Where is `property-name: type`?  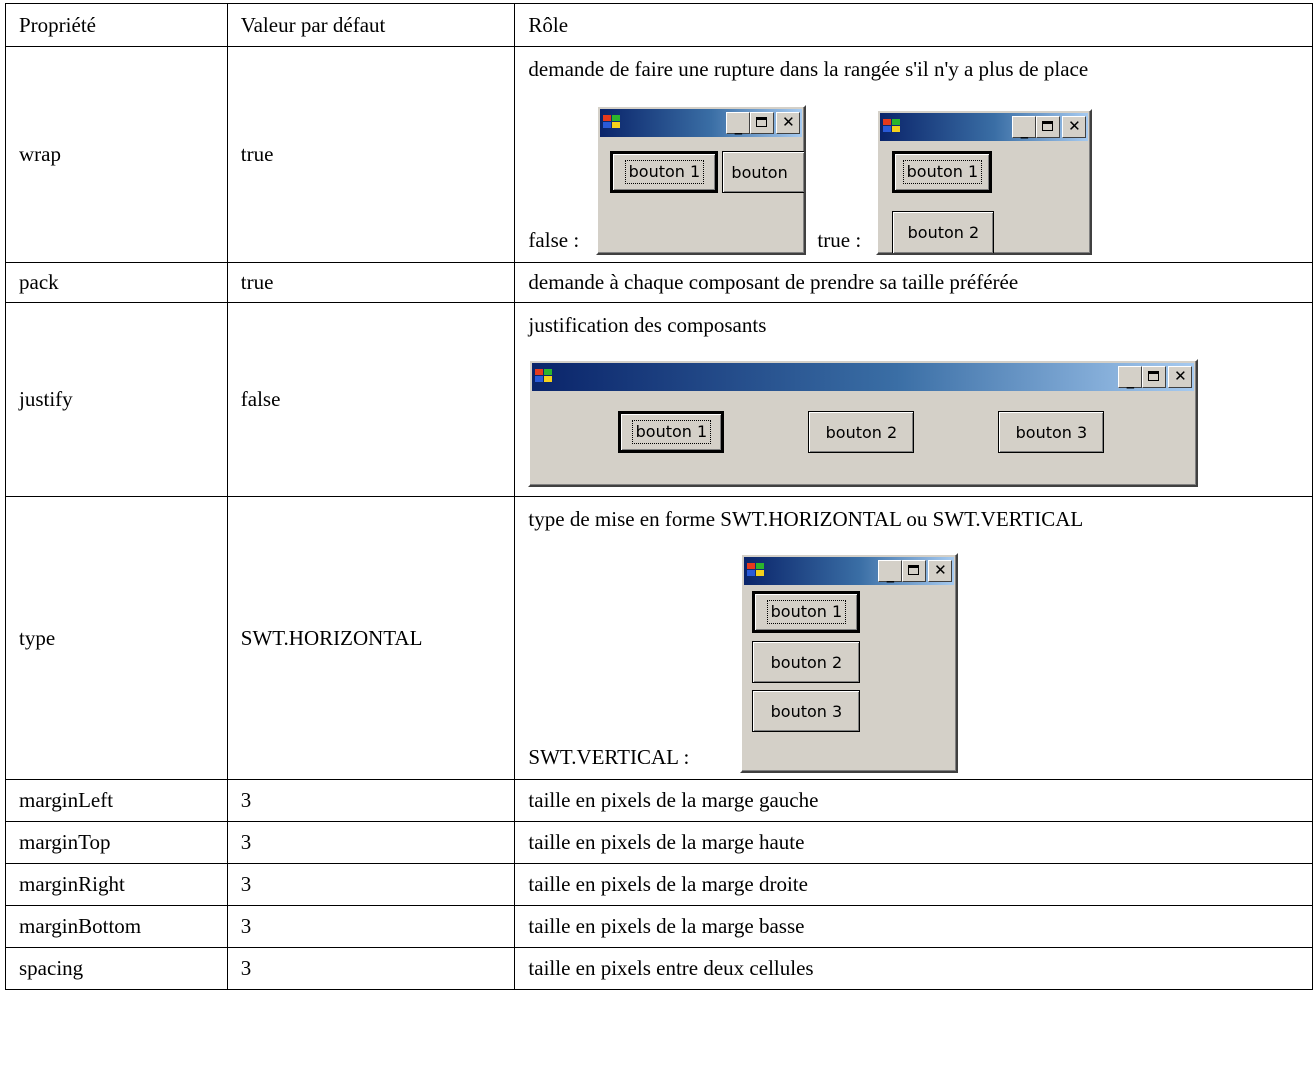
property-name: type is located at coordinates (116, 638).